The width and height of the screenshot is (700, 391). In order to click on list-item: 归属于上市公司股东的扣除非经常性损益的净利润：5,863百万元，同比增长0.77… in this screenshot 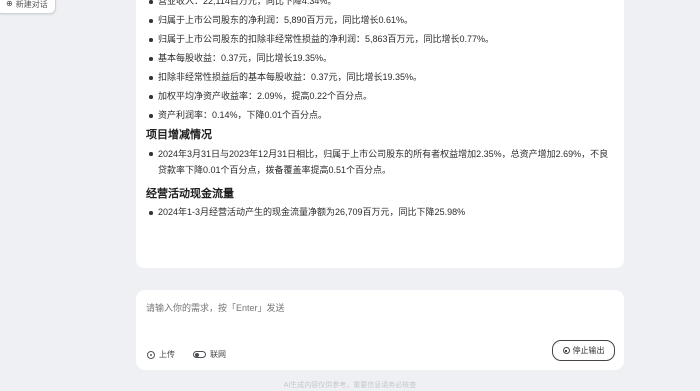, I will do `click(379, 39)`.